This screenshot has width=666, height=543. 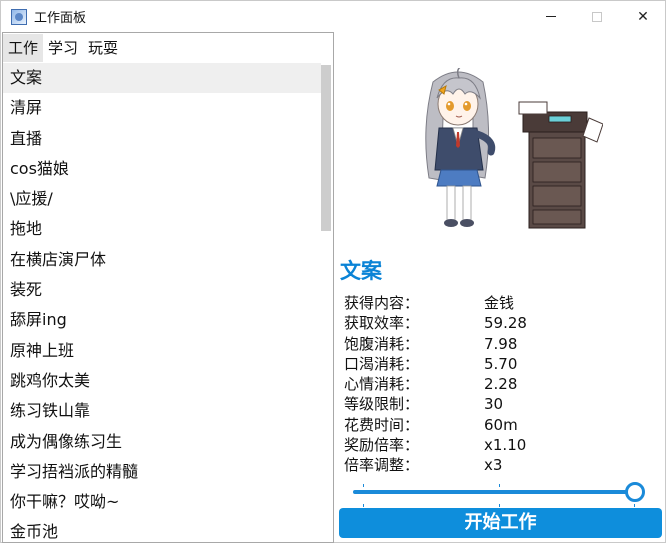 I want to click on stat-value: 59.28, so click(x=505, y=323).